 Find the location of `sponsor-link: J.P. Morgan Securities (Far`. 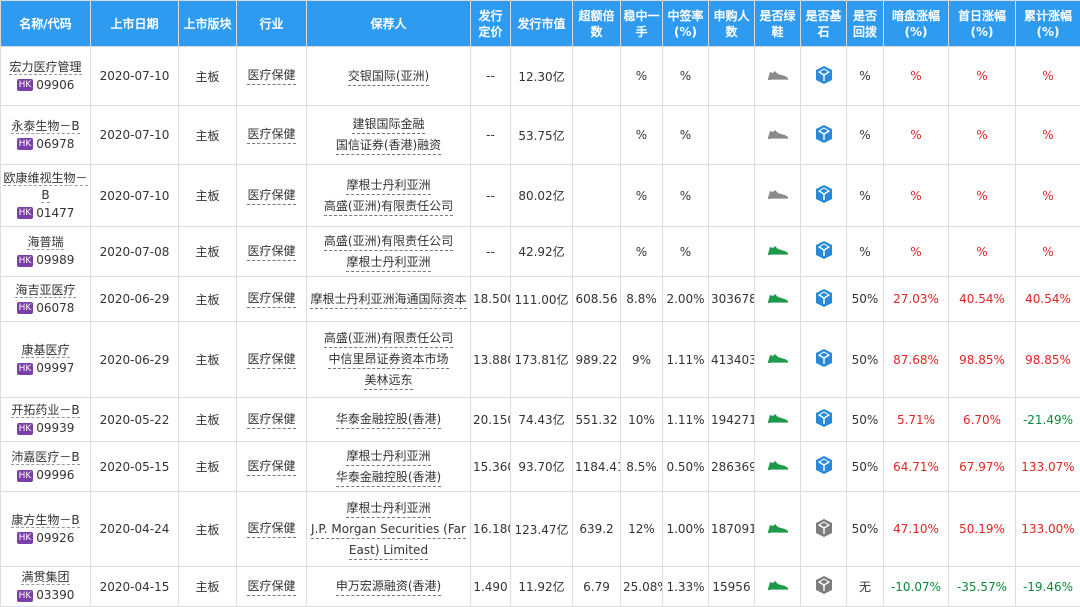

sponsor-link: J.P. Morgan Securities (Far is located at coordinates (388, 530).